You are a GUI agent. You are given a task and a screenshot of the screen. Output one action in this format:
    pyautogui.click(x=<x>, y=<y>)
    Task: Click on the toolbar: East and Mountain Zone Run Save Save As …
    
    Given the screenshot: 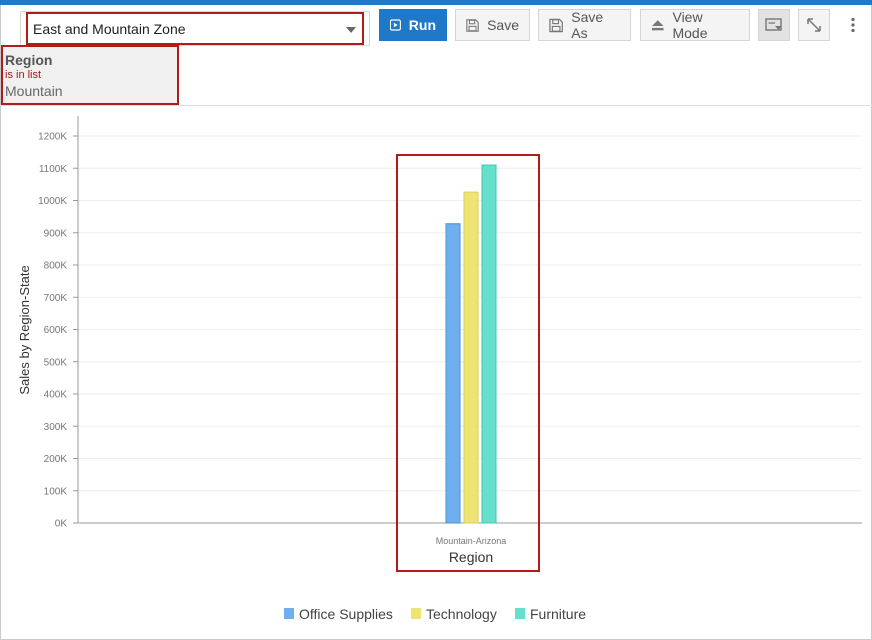 What is the action you would take?
    pyautogui.click(x=436, y=25)
    